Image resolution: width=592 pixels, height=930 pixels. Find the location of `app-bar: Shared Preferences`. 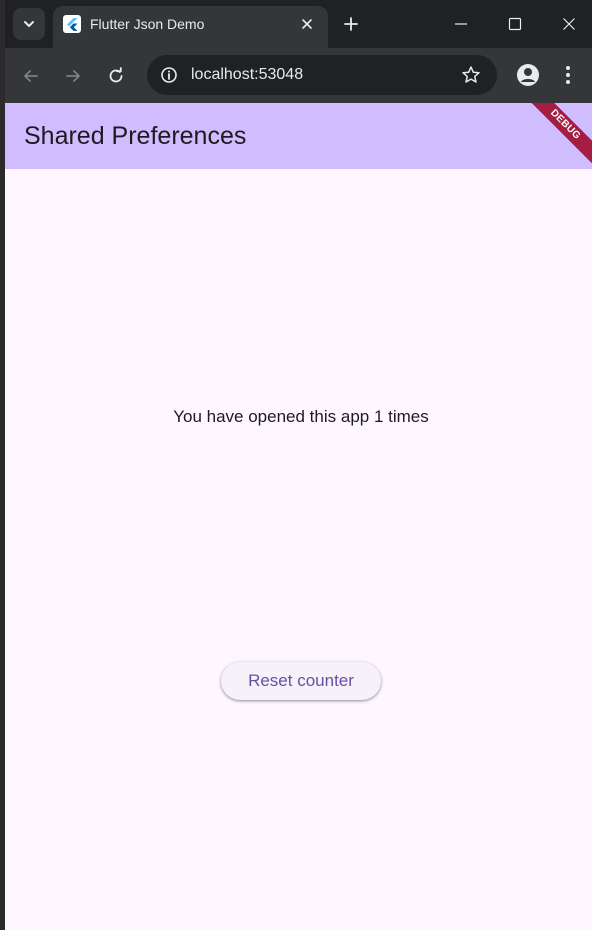

app-bar: Shared Preferences is located at coordinates (298, 136).